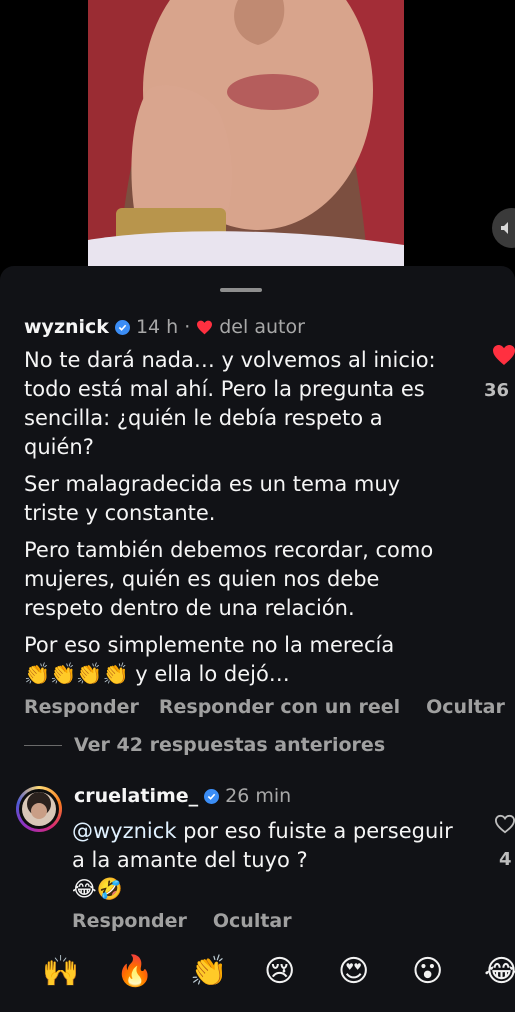 This screenshot has width=515, height=1012. I want to click on comment-actions: Responder Responder con un reel Ocultar, so click(264, 707).